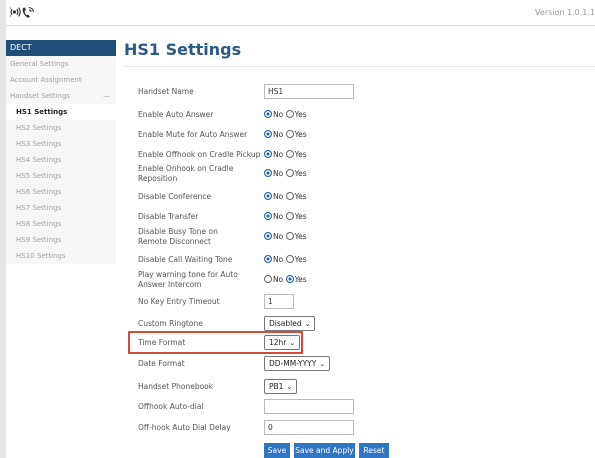 The image size is (595, 458). What do you see at coordinates (324, 450) in the screenshot?
I see `save-and-apply-button: Save and Apply` at bounding box center [324, 450].